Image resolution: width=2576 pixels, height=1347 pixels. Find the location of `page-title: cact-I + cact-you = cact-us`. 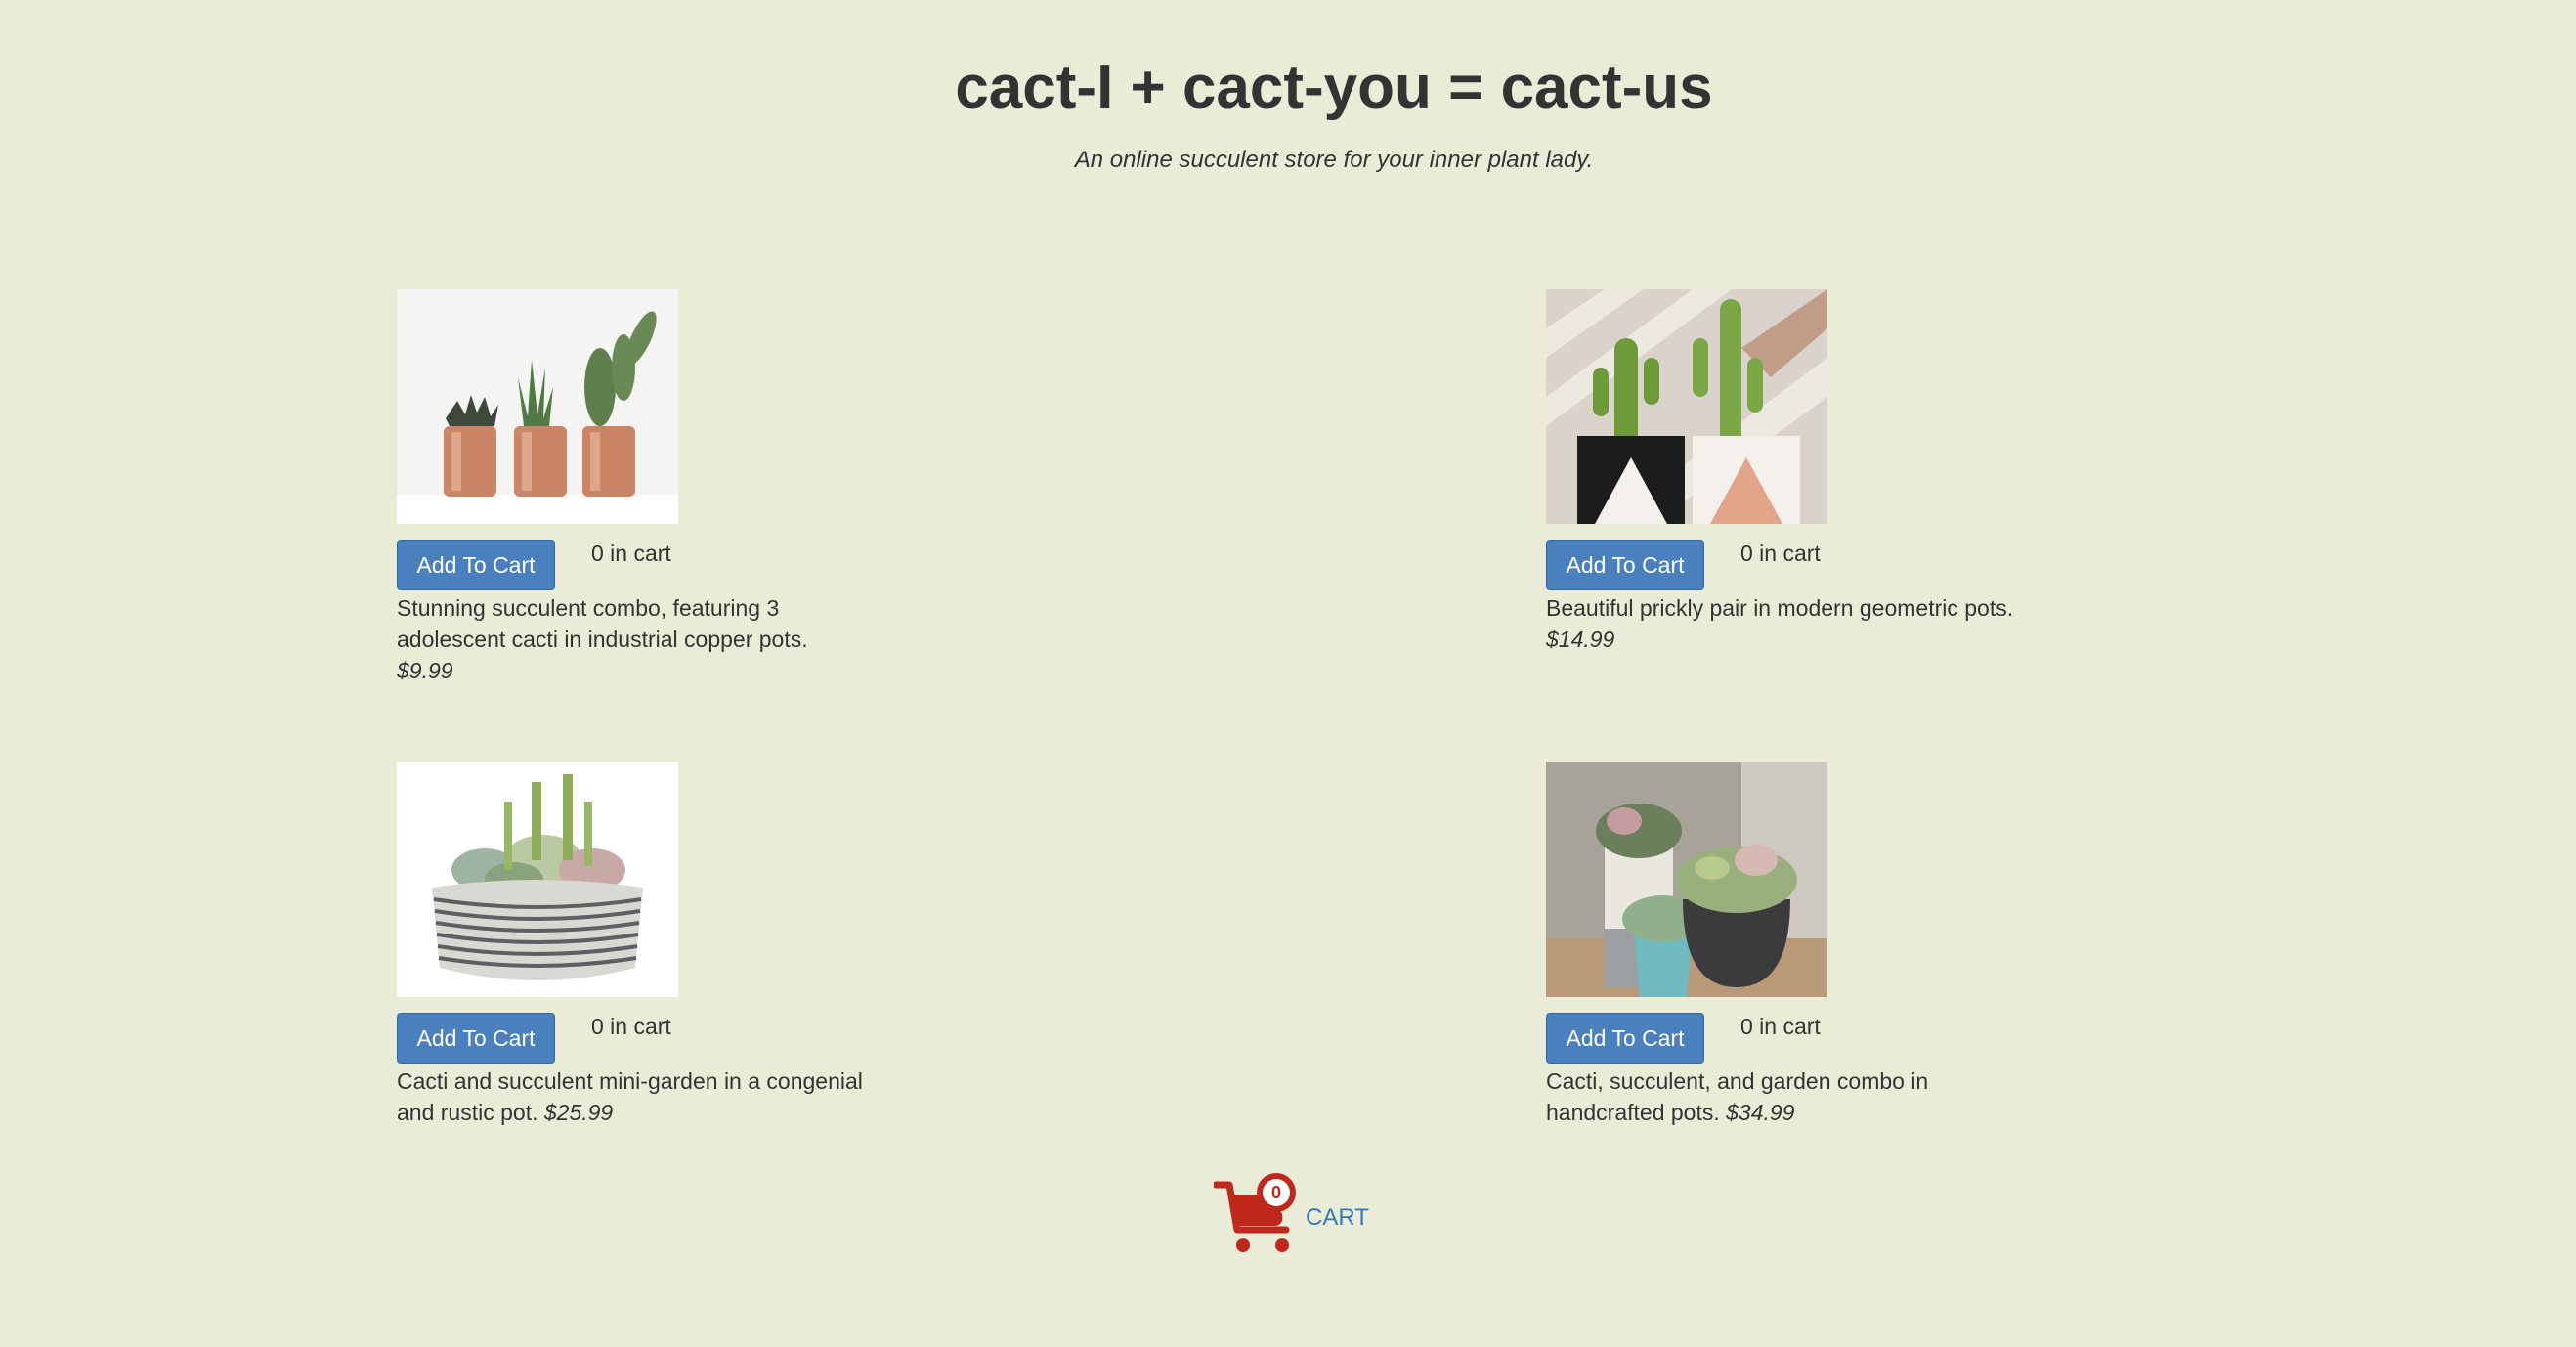

page-title: cact-I + cact-you = cact-us is located at coordinates (1334, 87).